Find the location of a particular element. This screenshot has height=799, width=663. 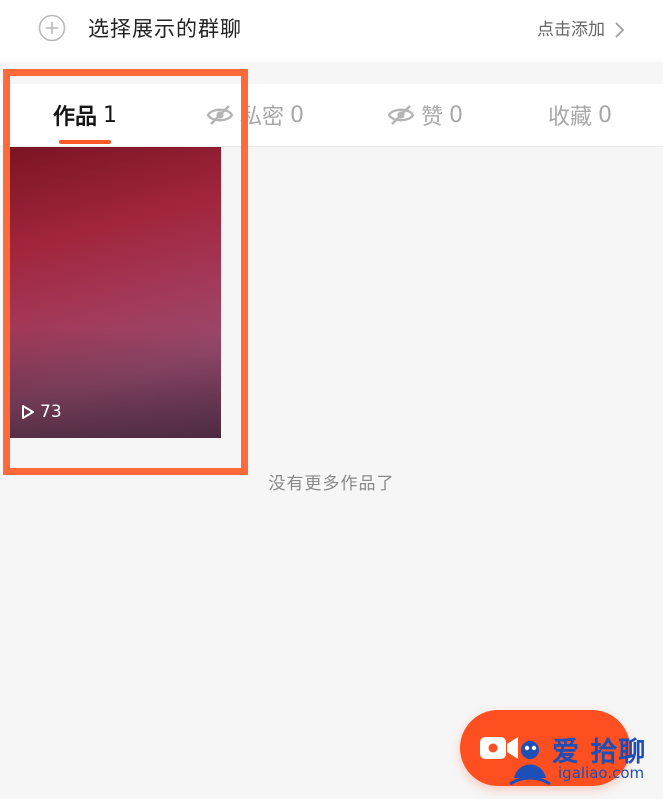

video-thumbnail: 73 is located at coordinates (115, 292).